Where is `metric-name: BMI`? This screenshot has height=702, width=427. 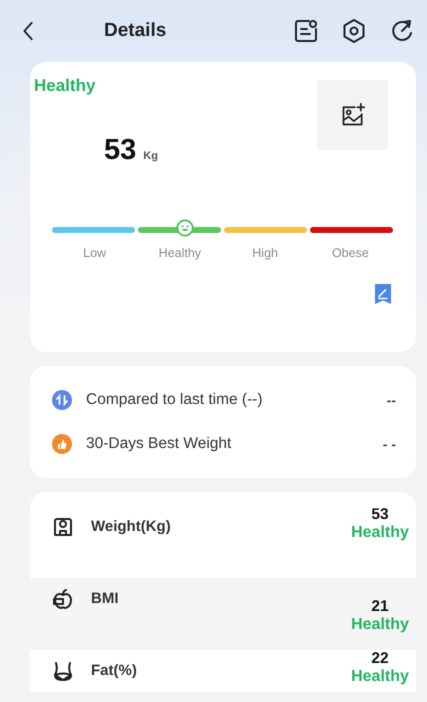 metric-name: BMI is located at coordinates (105, 598).